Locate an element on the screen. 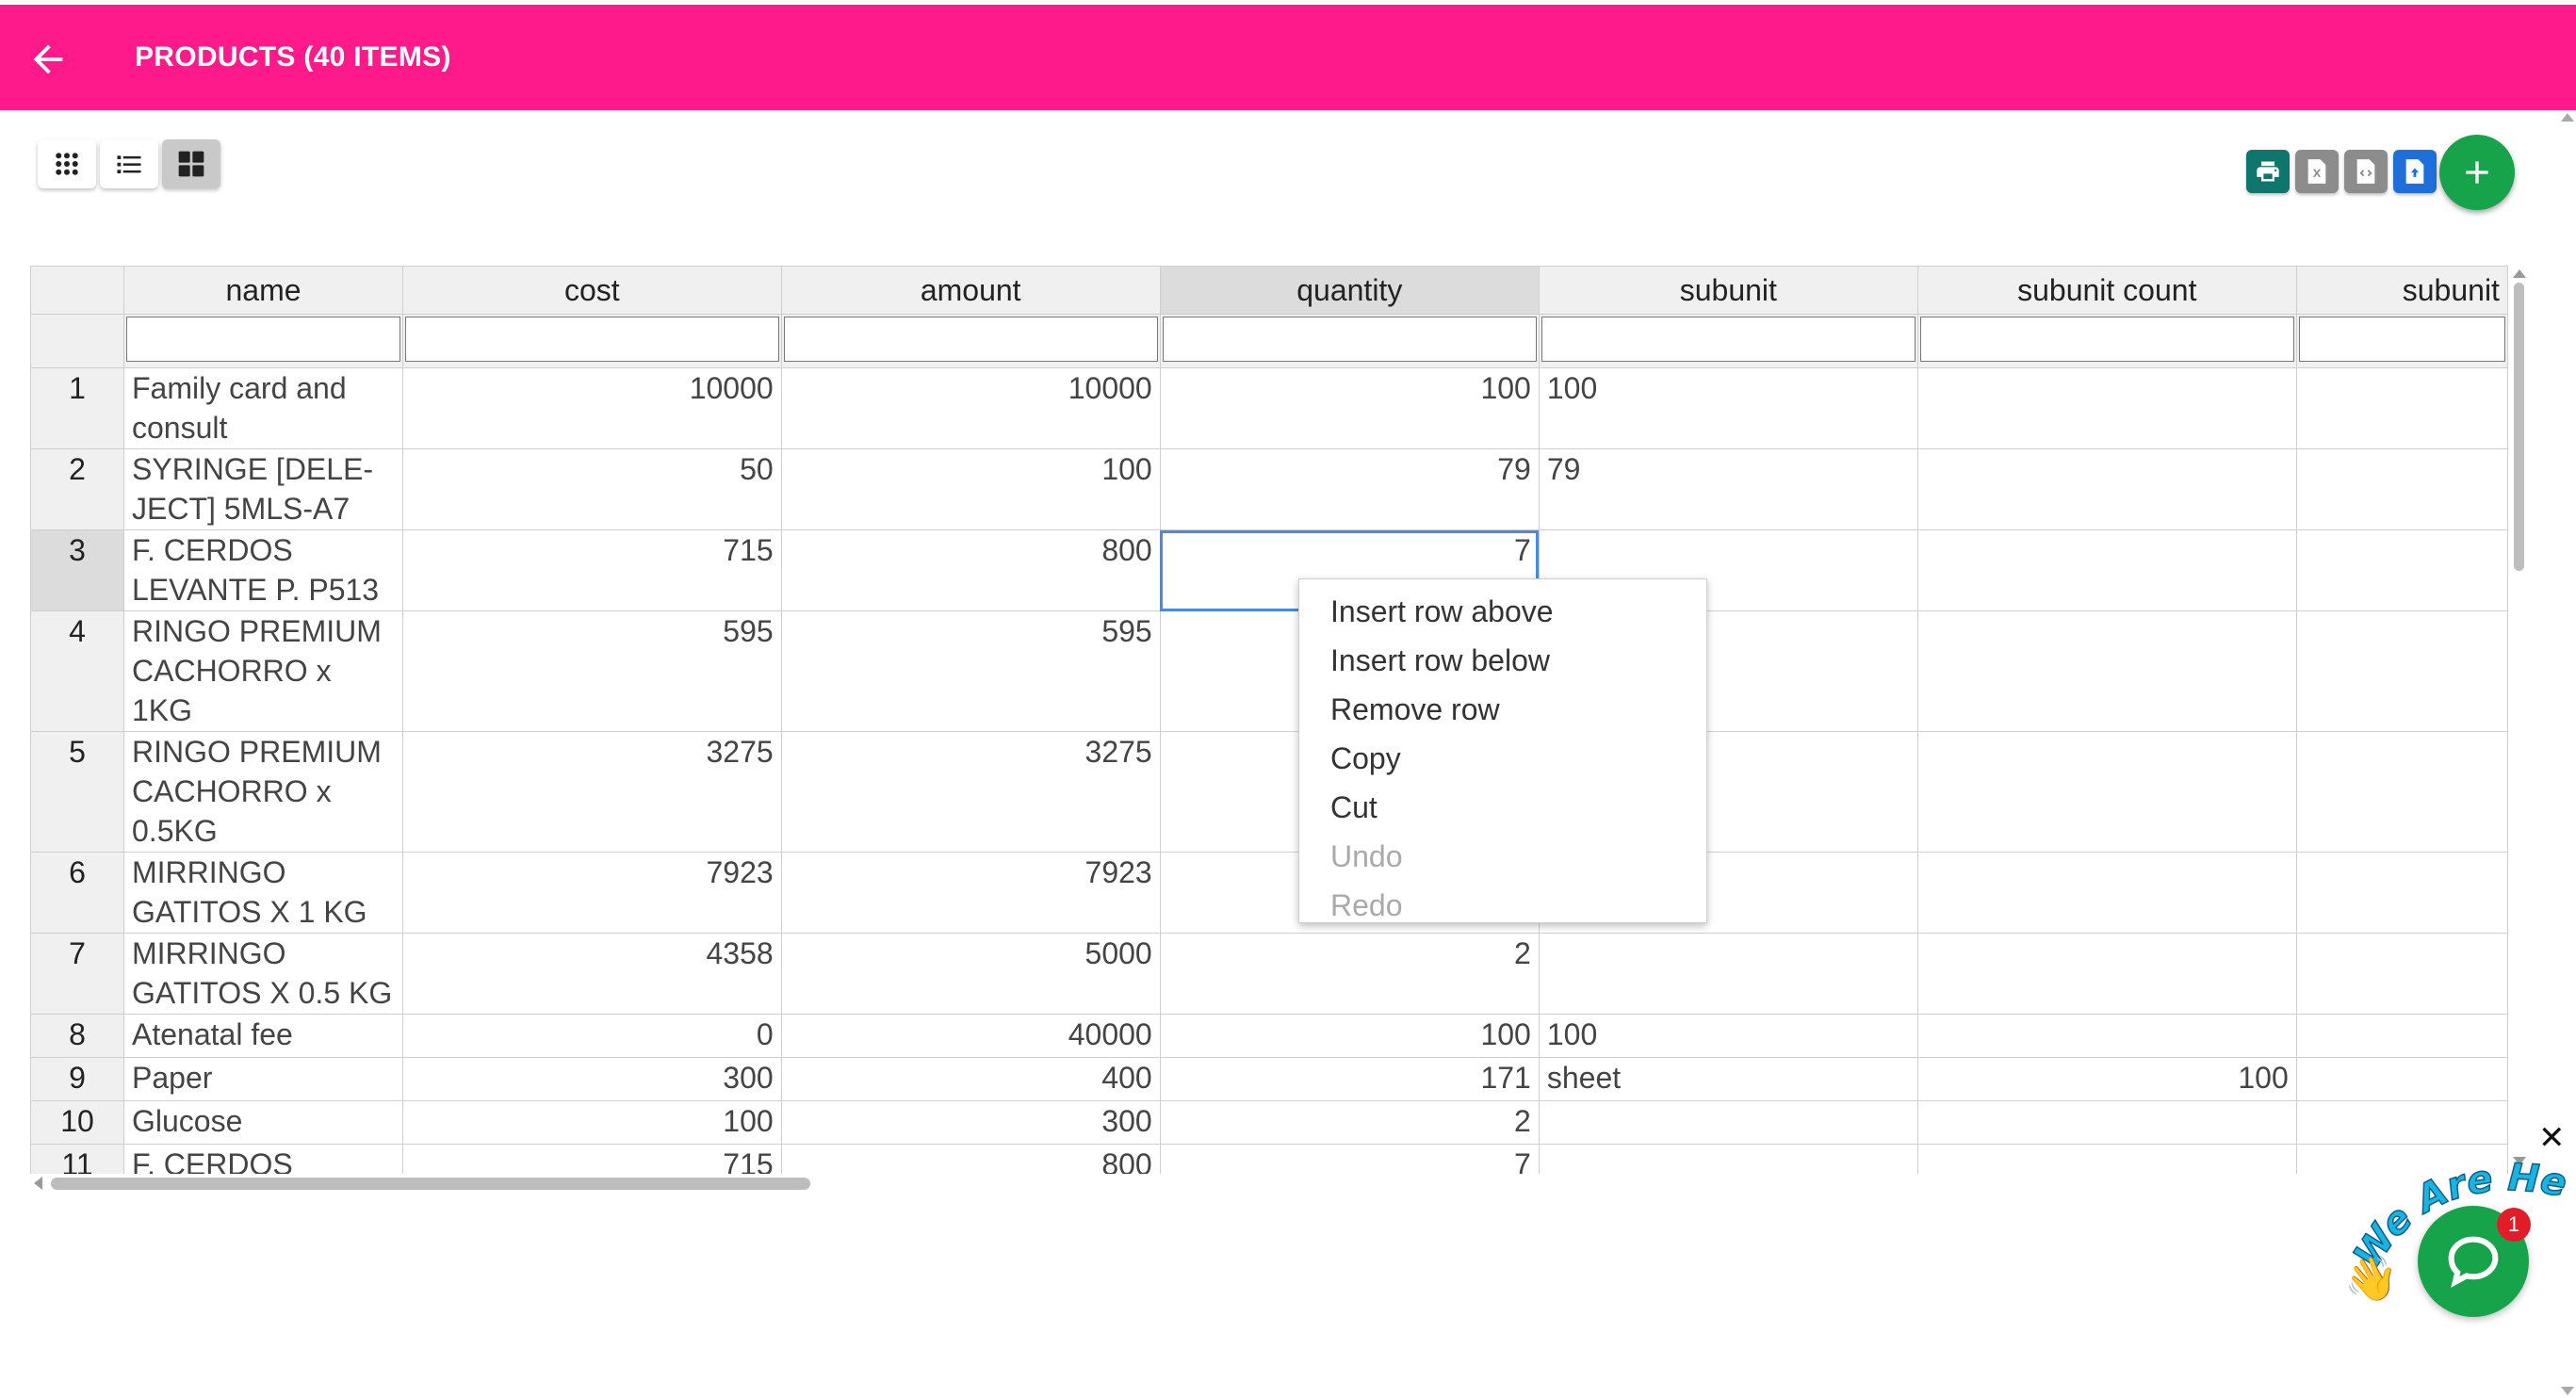  cell-amount: 40000 is located at coordinates (970, 1036).